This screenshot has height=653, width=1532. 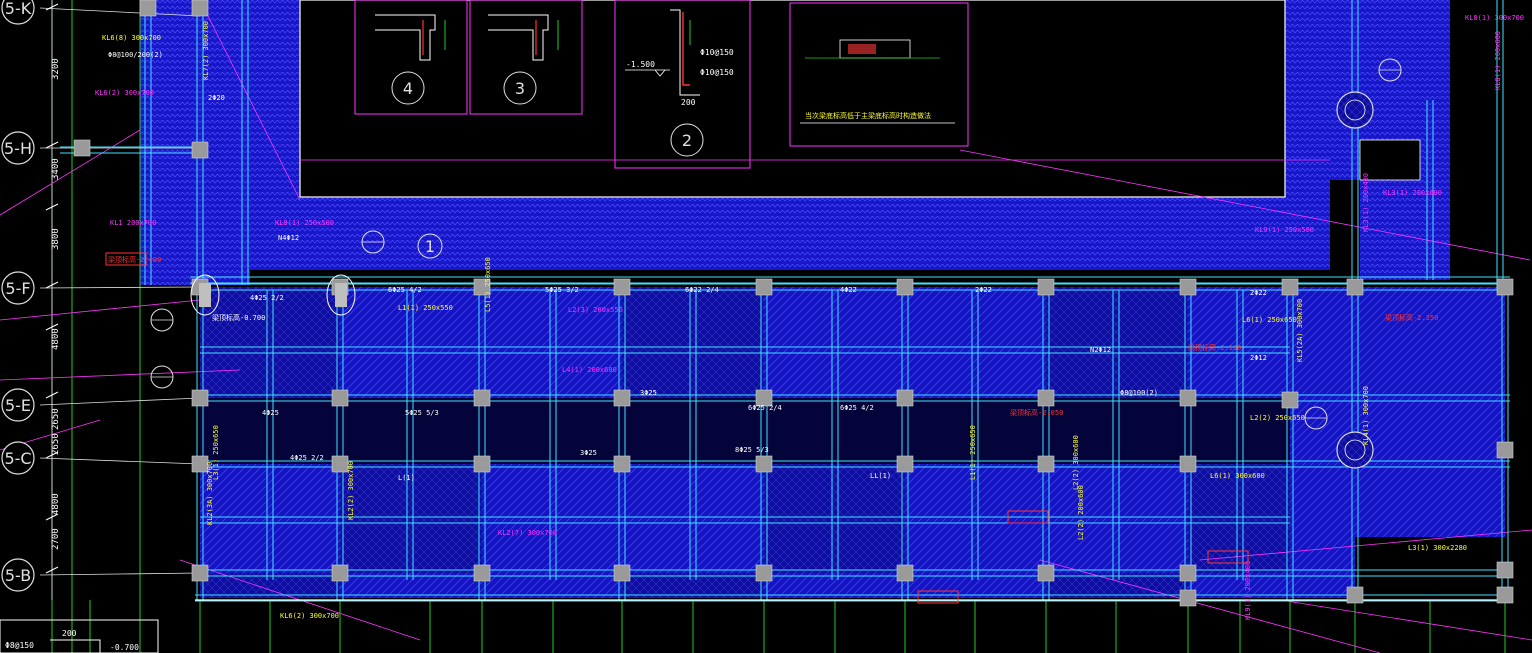 I want to click on rebar-label: N4Φ12, so click(x=288, y=238).